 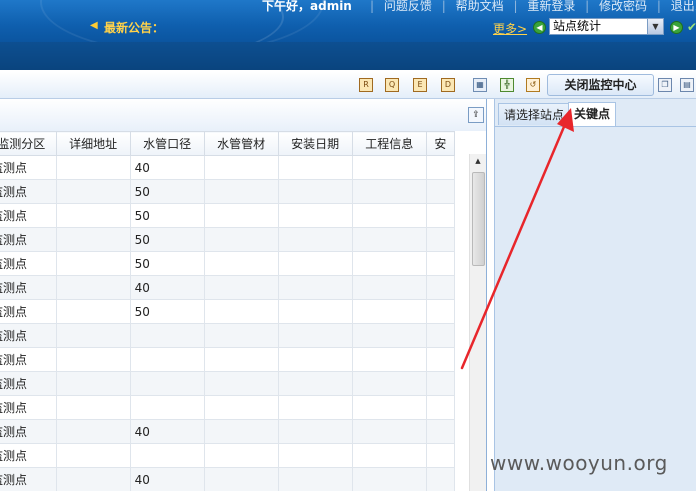 I want to click on chart-icon: ▦, so click(x=480, y=85).